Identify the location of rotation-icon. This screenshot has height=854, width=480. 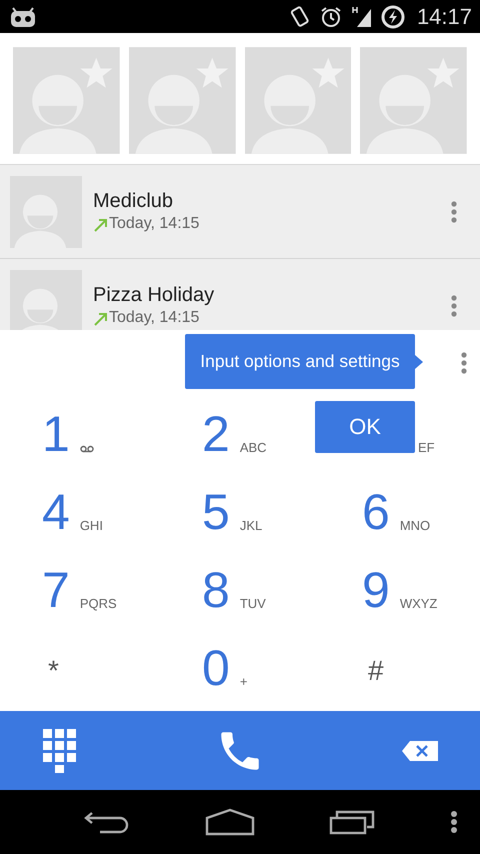
(299, 16).